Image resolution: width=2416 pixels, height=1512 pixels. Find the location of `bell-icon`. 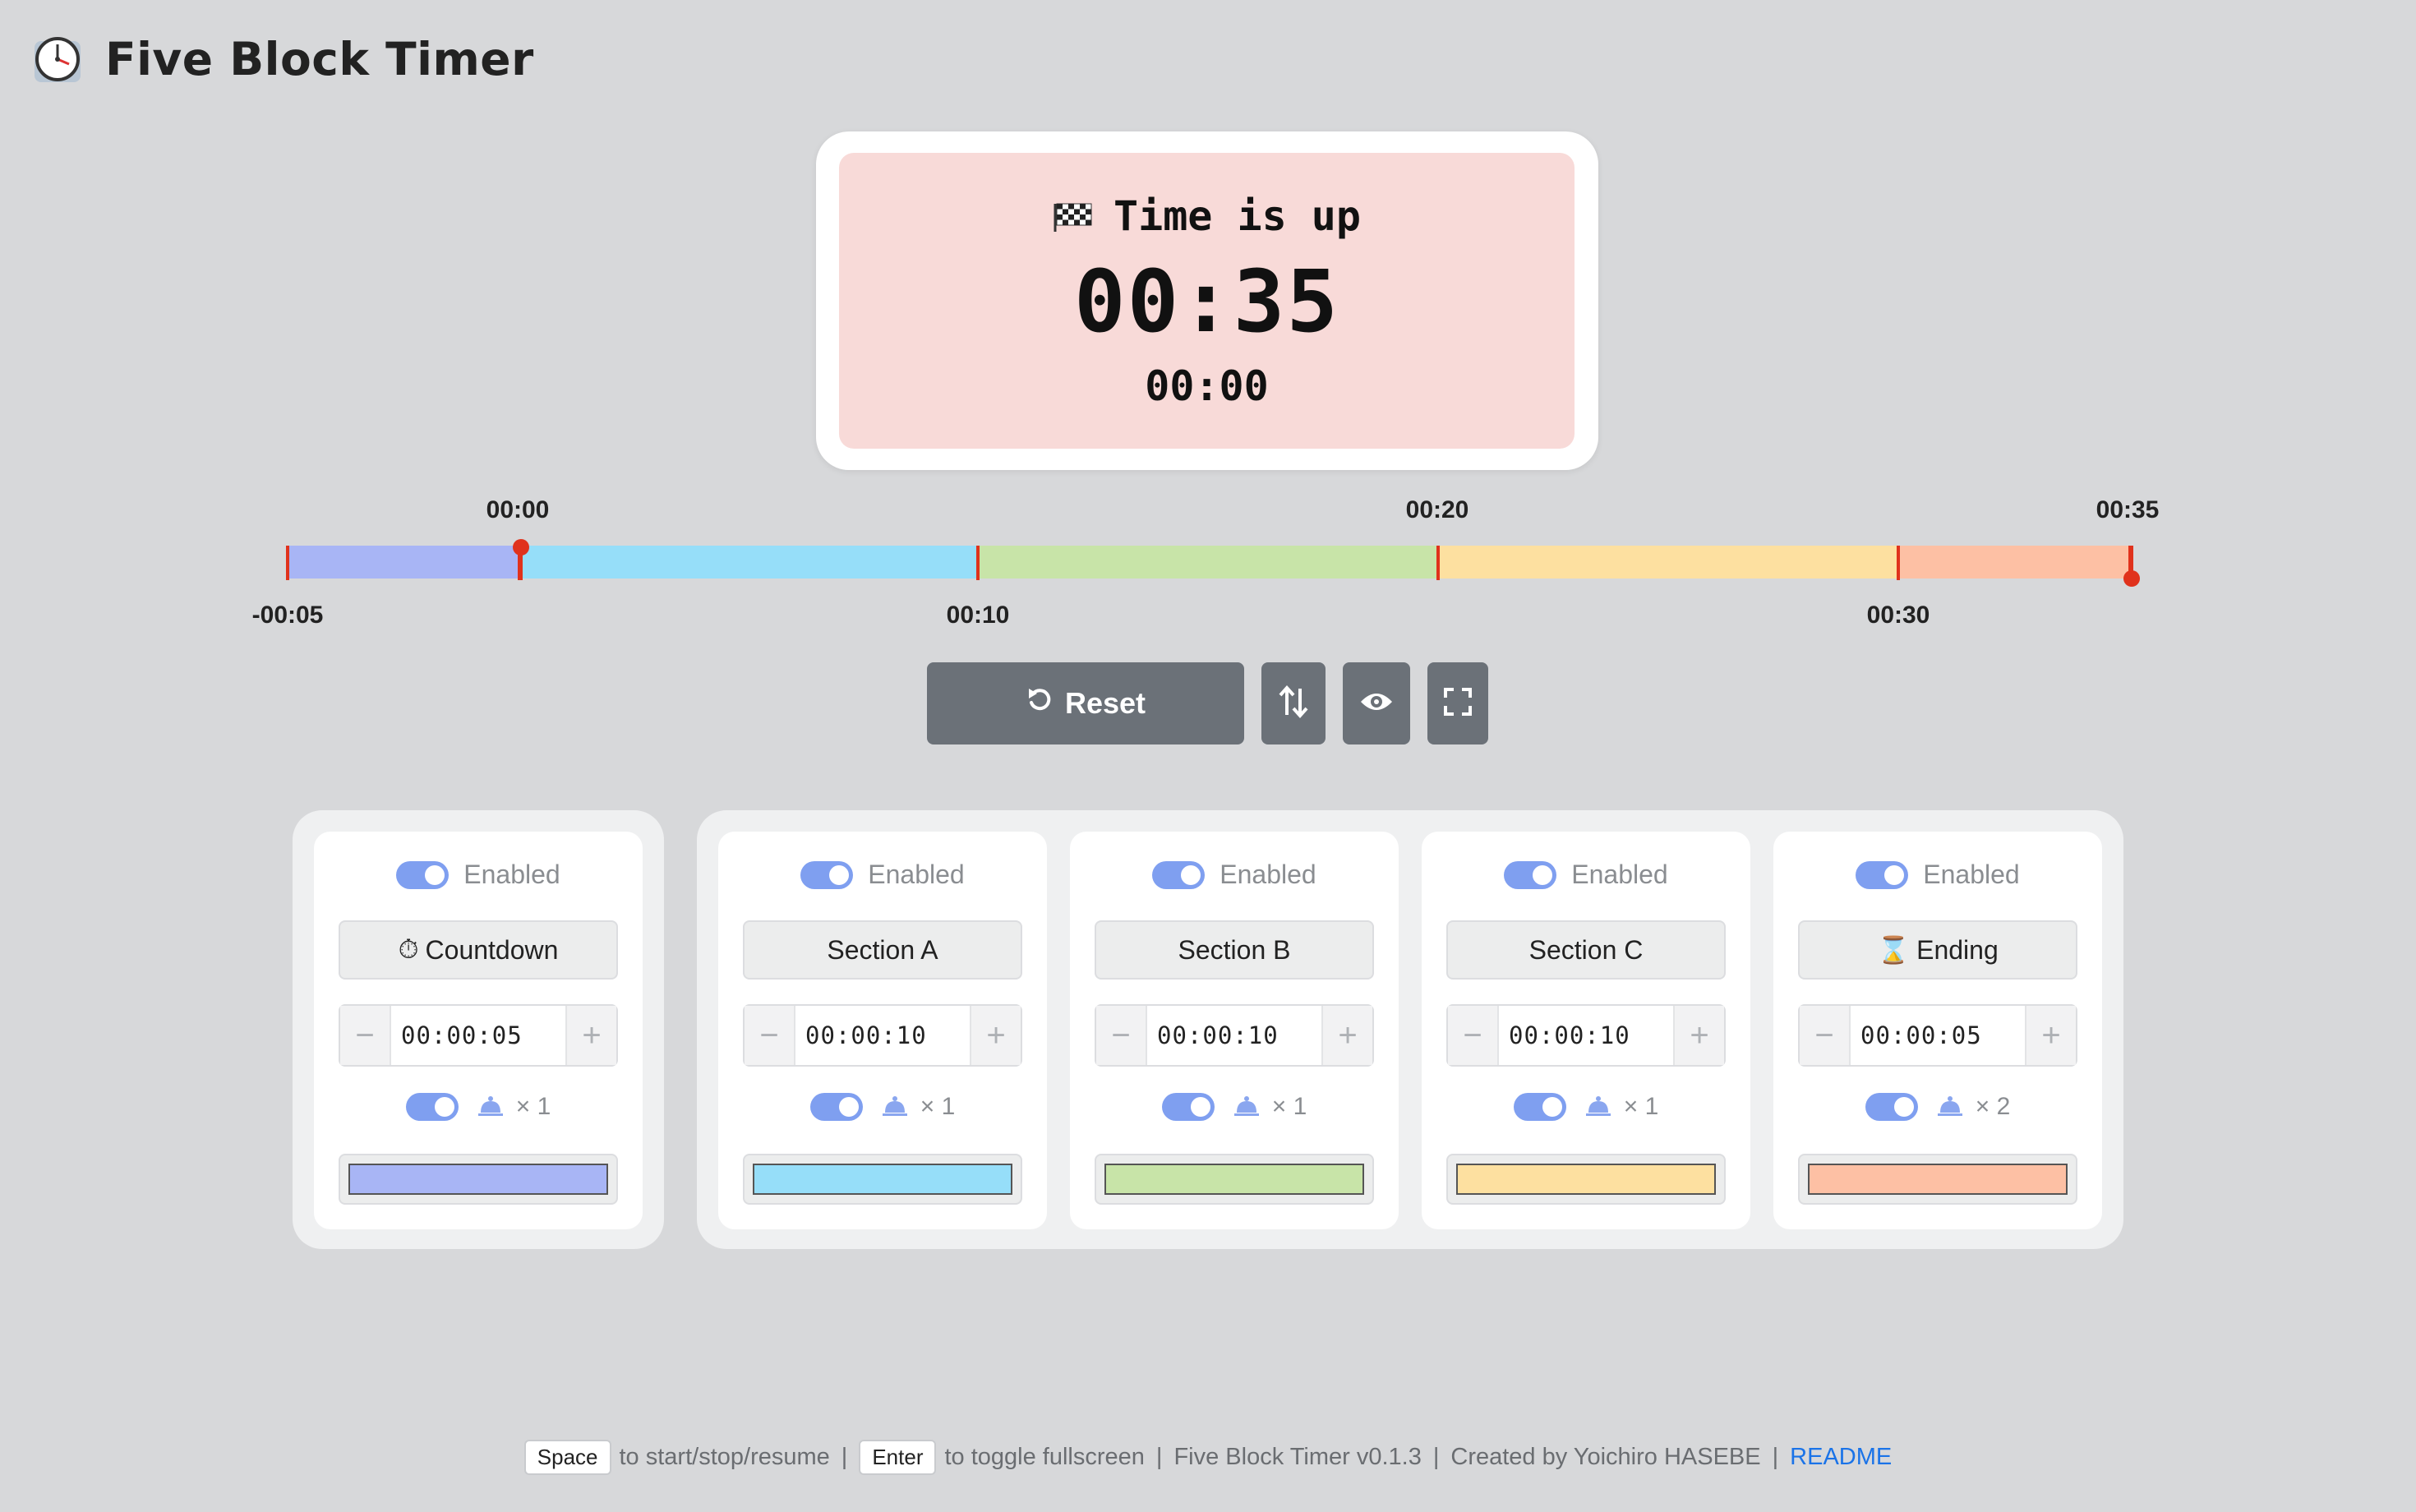

bell-icon is located at coordinates (1950, 1107).